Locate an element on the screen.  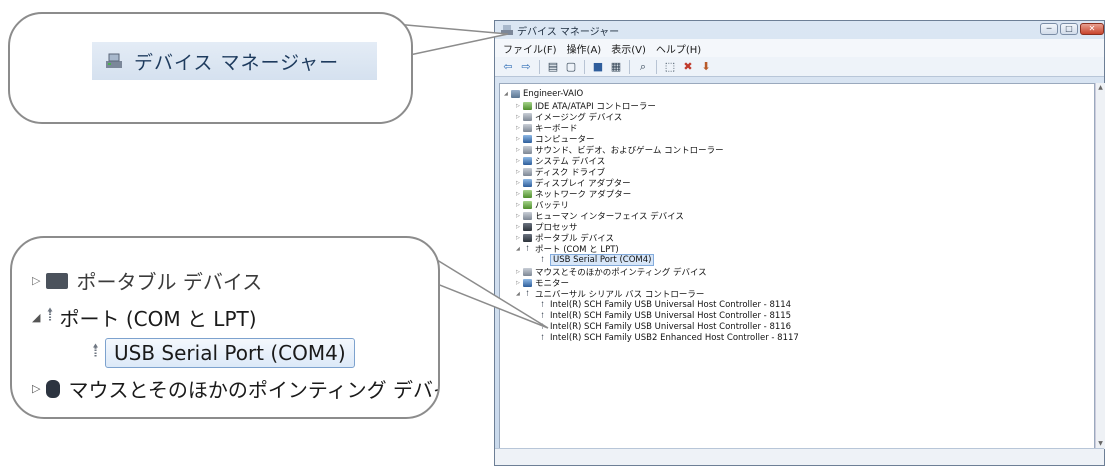
bottom-callout-pointer is located at coordinates (485, 289).